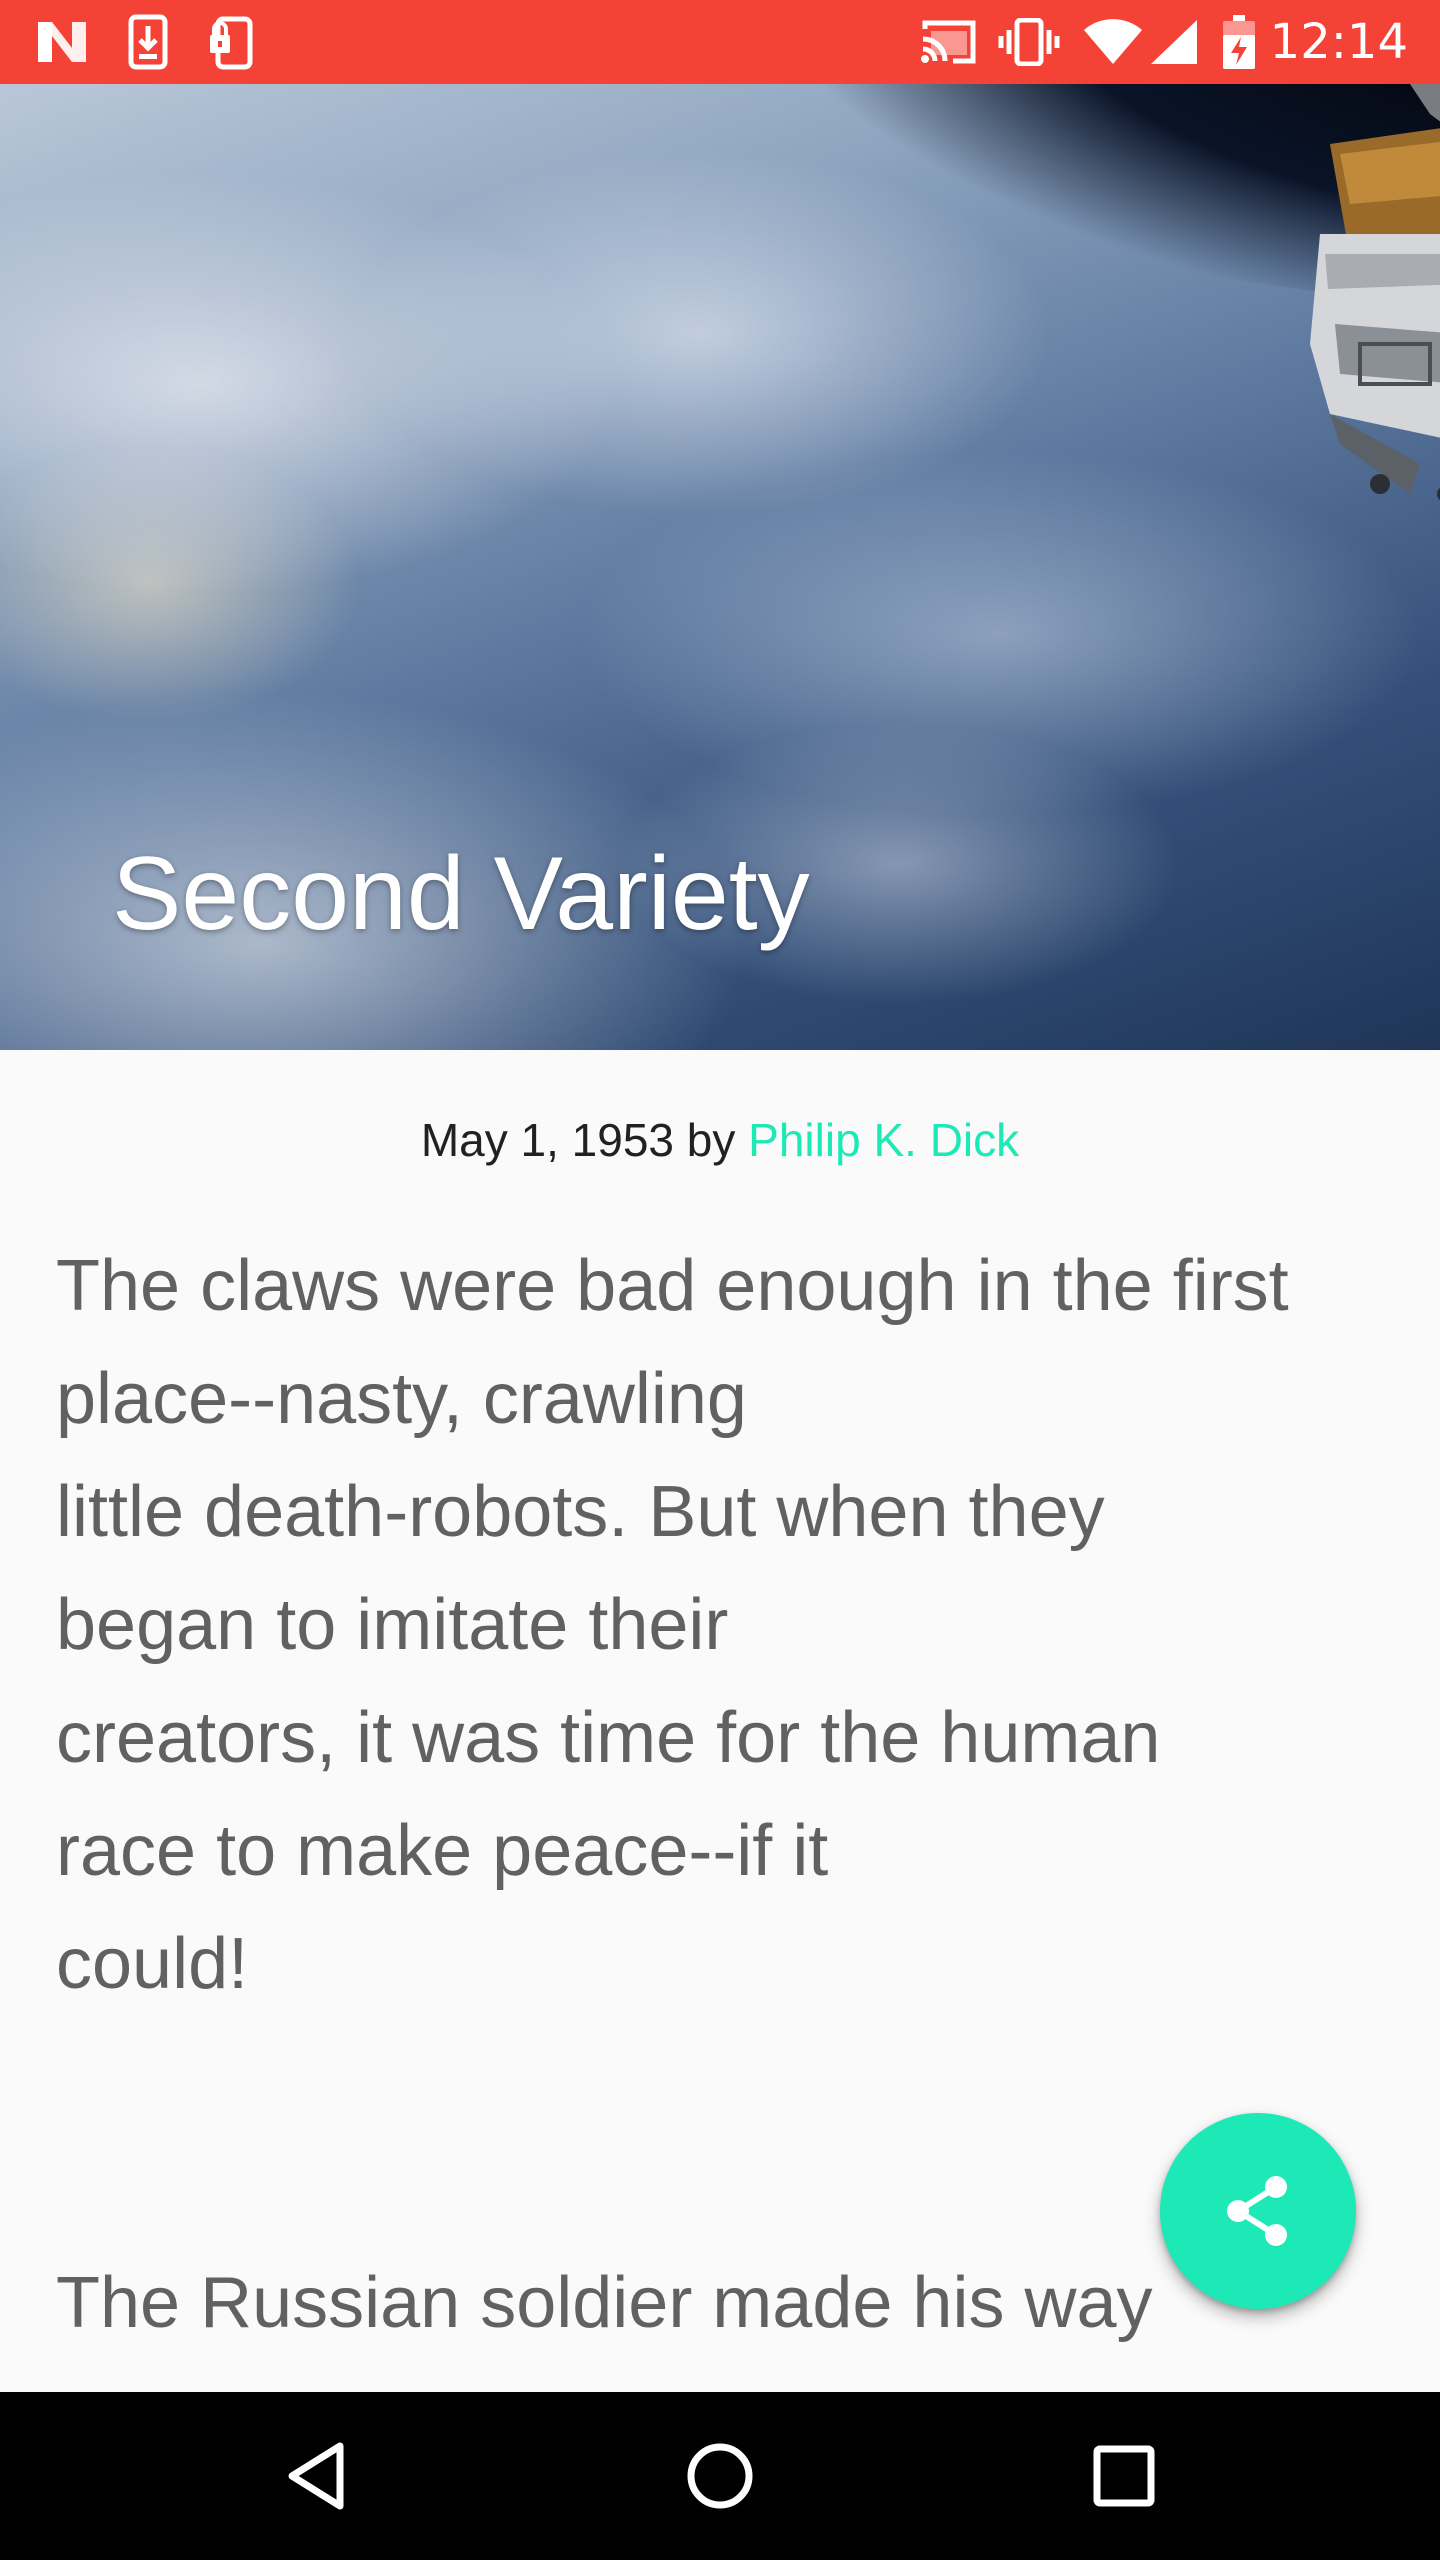  I want to click on share-button, so click(1258, 2211).